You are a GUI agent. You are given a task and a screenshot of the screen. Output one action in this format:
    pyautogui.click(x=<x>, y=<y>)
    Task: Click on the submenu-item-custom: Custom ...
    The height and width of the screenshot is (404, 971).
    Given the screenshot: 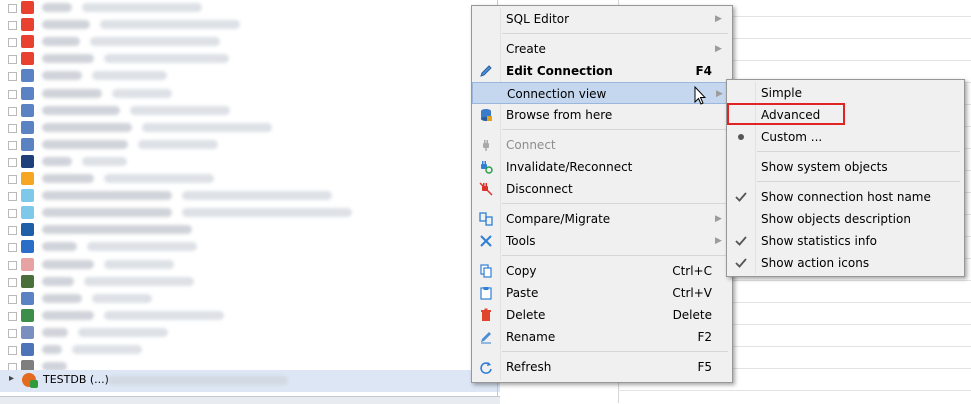 What is the action you would take?
    pyautogui.click(x=845, y=137)
    